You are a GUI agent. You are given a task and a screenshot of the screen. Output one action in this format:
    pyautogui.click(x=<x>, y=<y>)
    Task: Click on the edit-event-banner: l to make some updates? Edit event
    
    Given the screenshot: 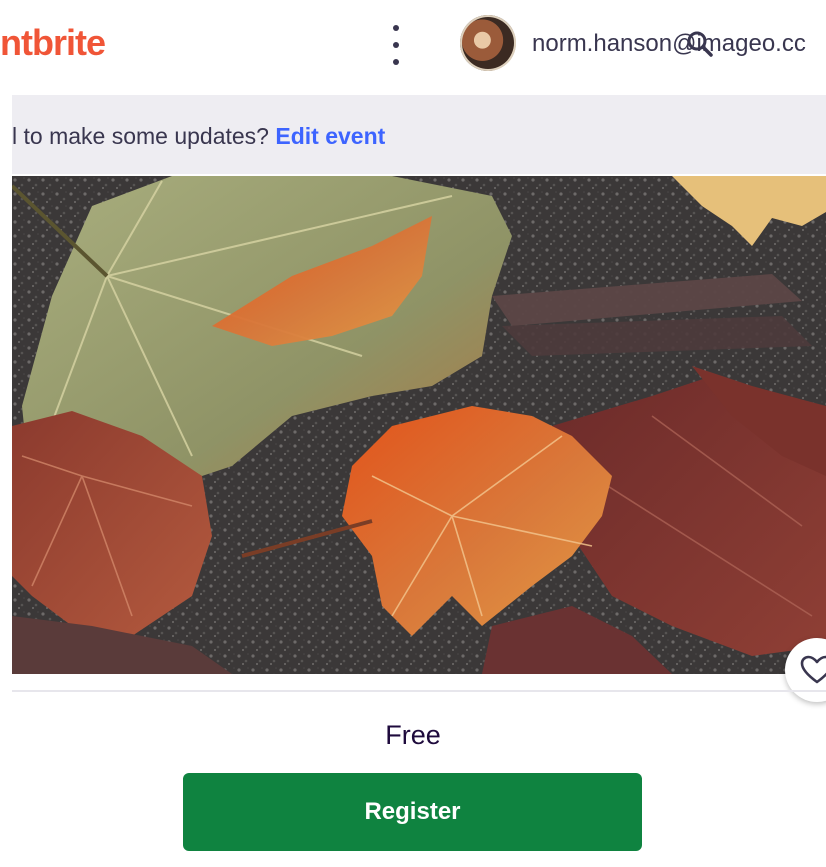 What is the action you would take?
    pyautogui.click(x=419, y=134)
    